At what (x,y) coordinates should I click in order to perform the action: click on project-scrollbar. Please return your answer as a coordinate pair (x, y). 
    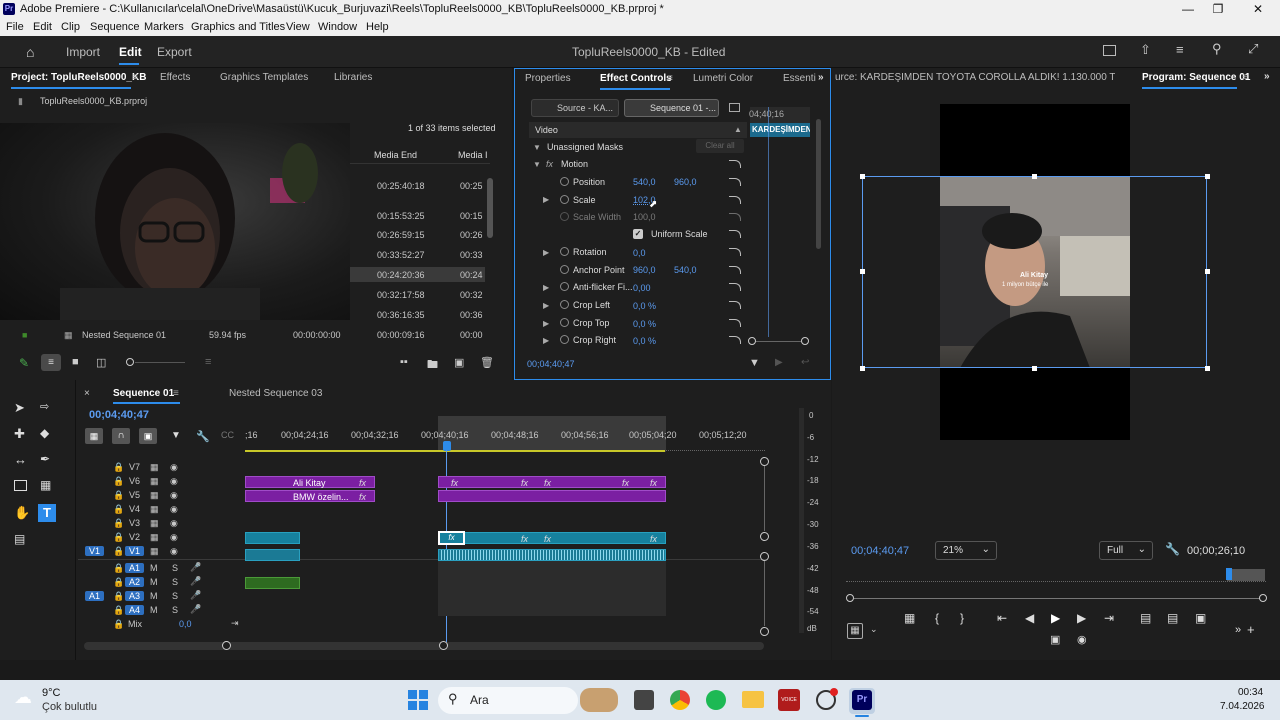
    Looking at the image, I should click on (490, 208).